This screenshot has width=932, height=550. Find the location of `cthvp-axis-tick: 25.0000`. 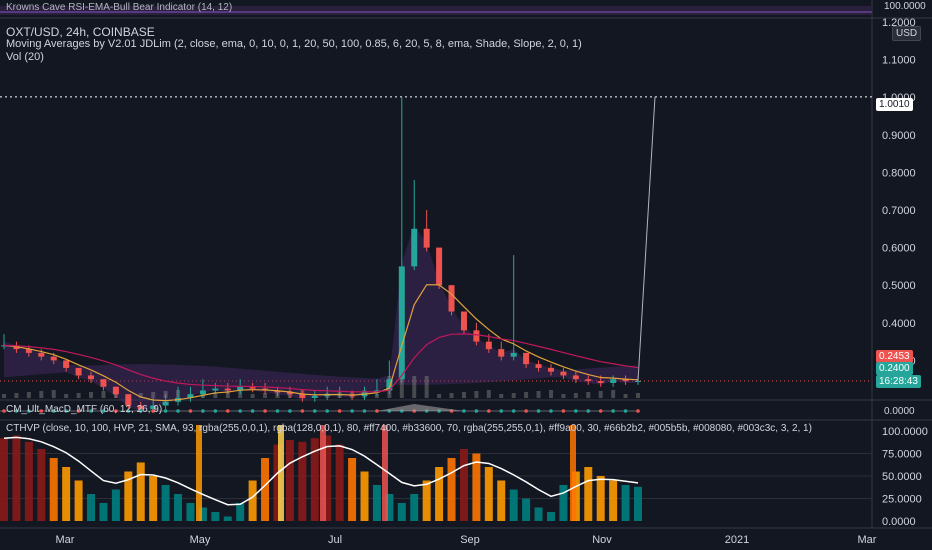

cthvp-axis-tick: 25.0000 is located at coordinates (902, 500).